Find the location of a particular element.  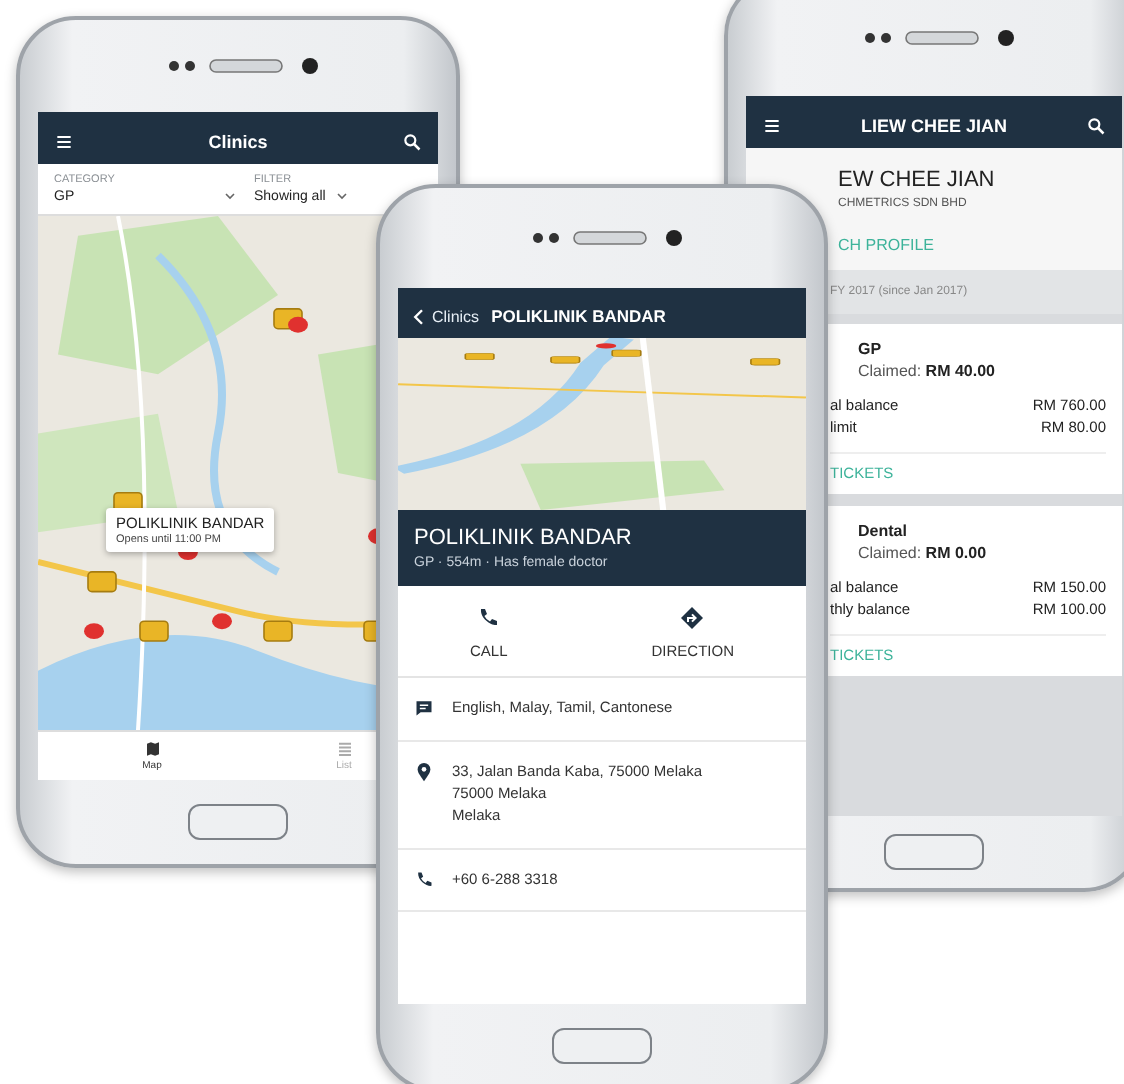

list-icon is located at coordinates (344, 749).